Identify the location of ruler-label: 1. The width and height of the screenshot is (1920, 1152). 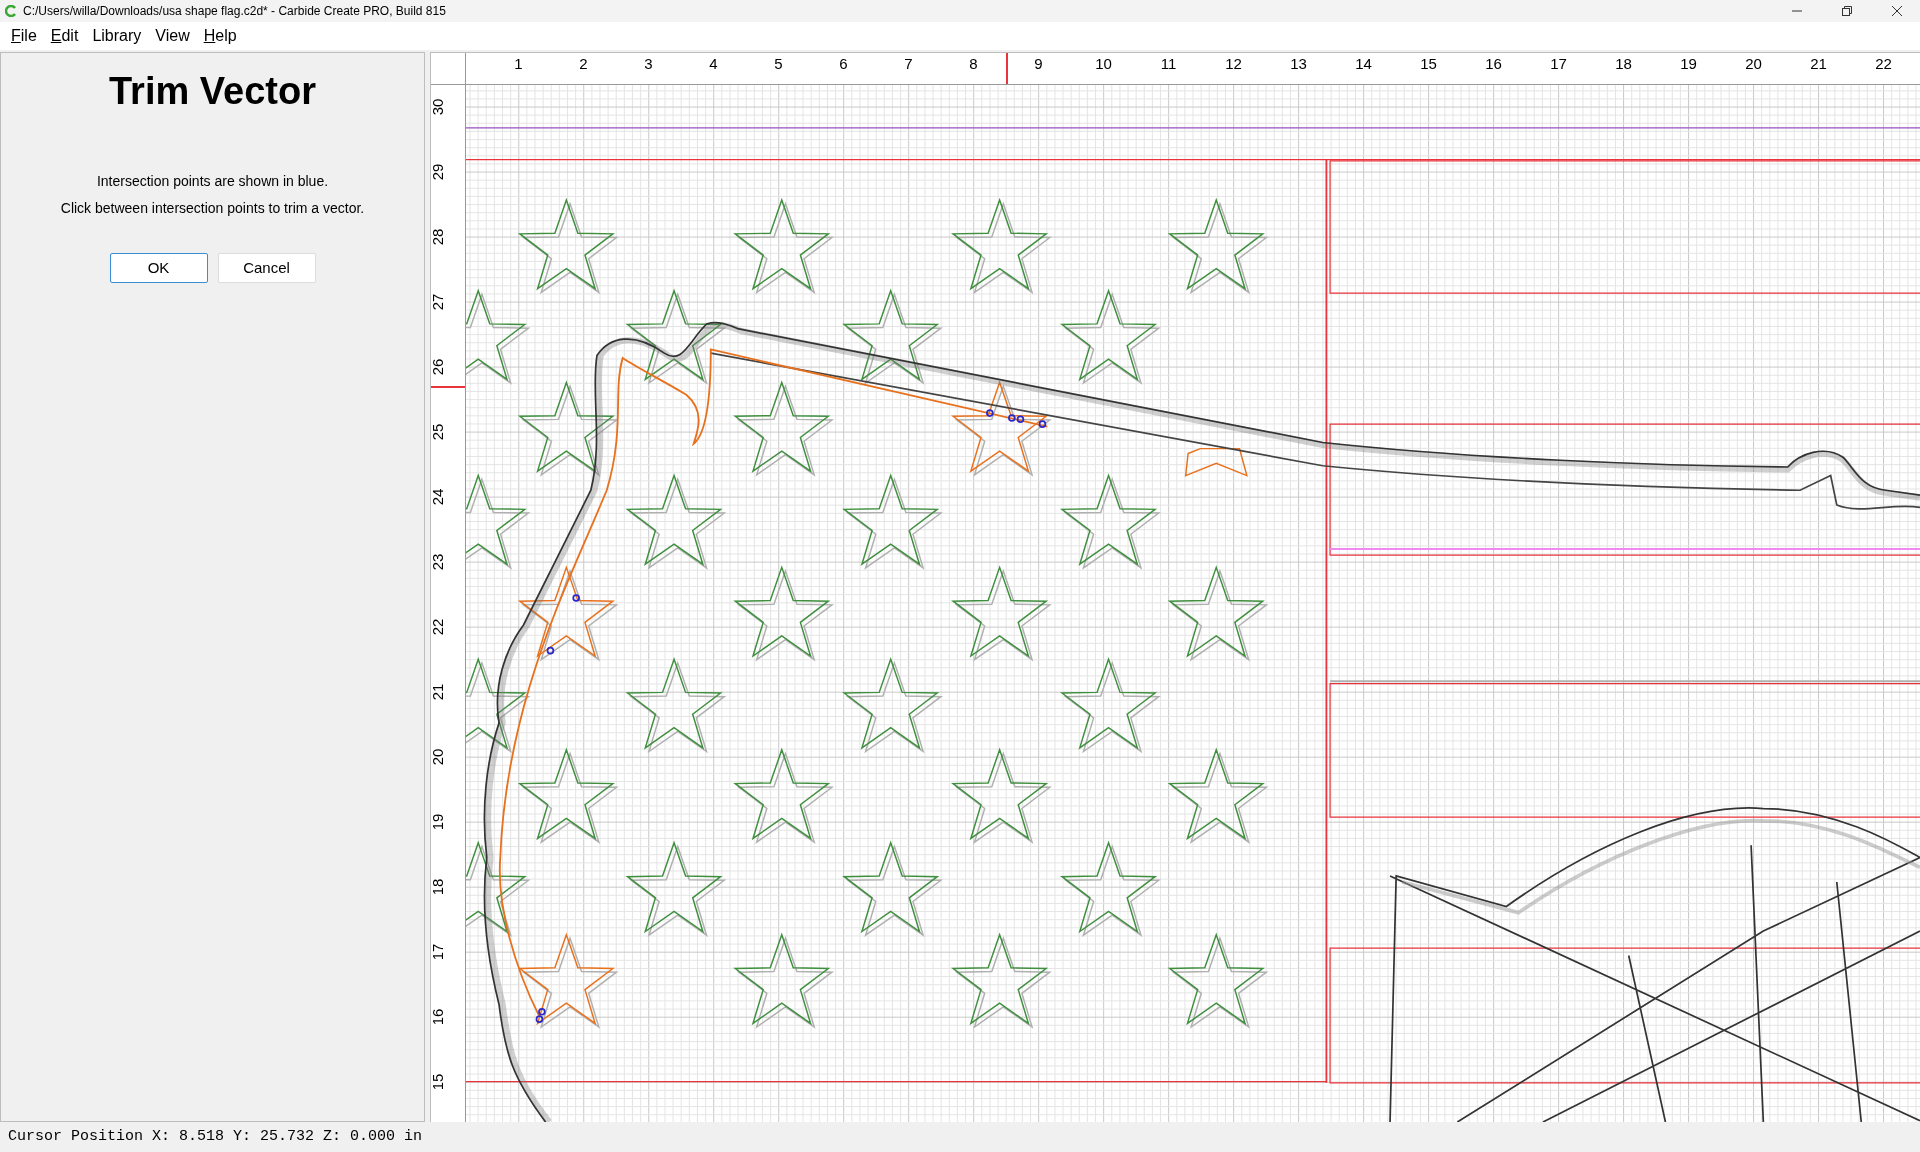
(518, 64).